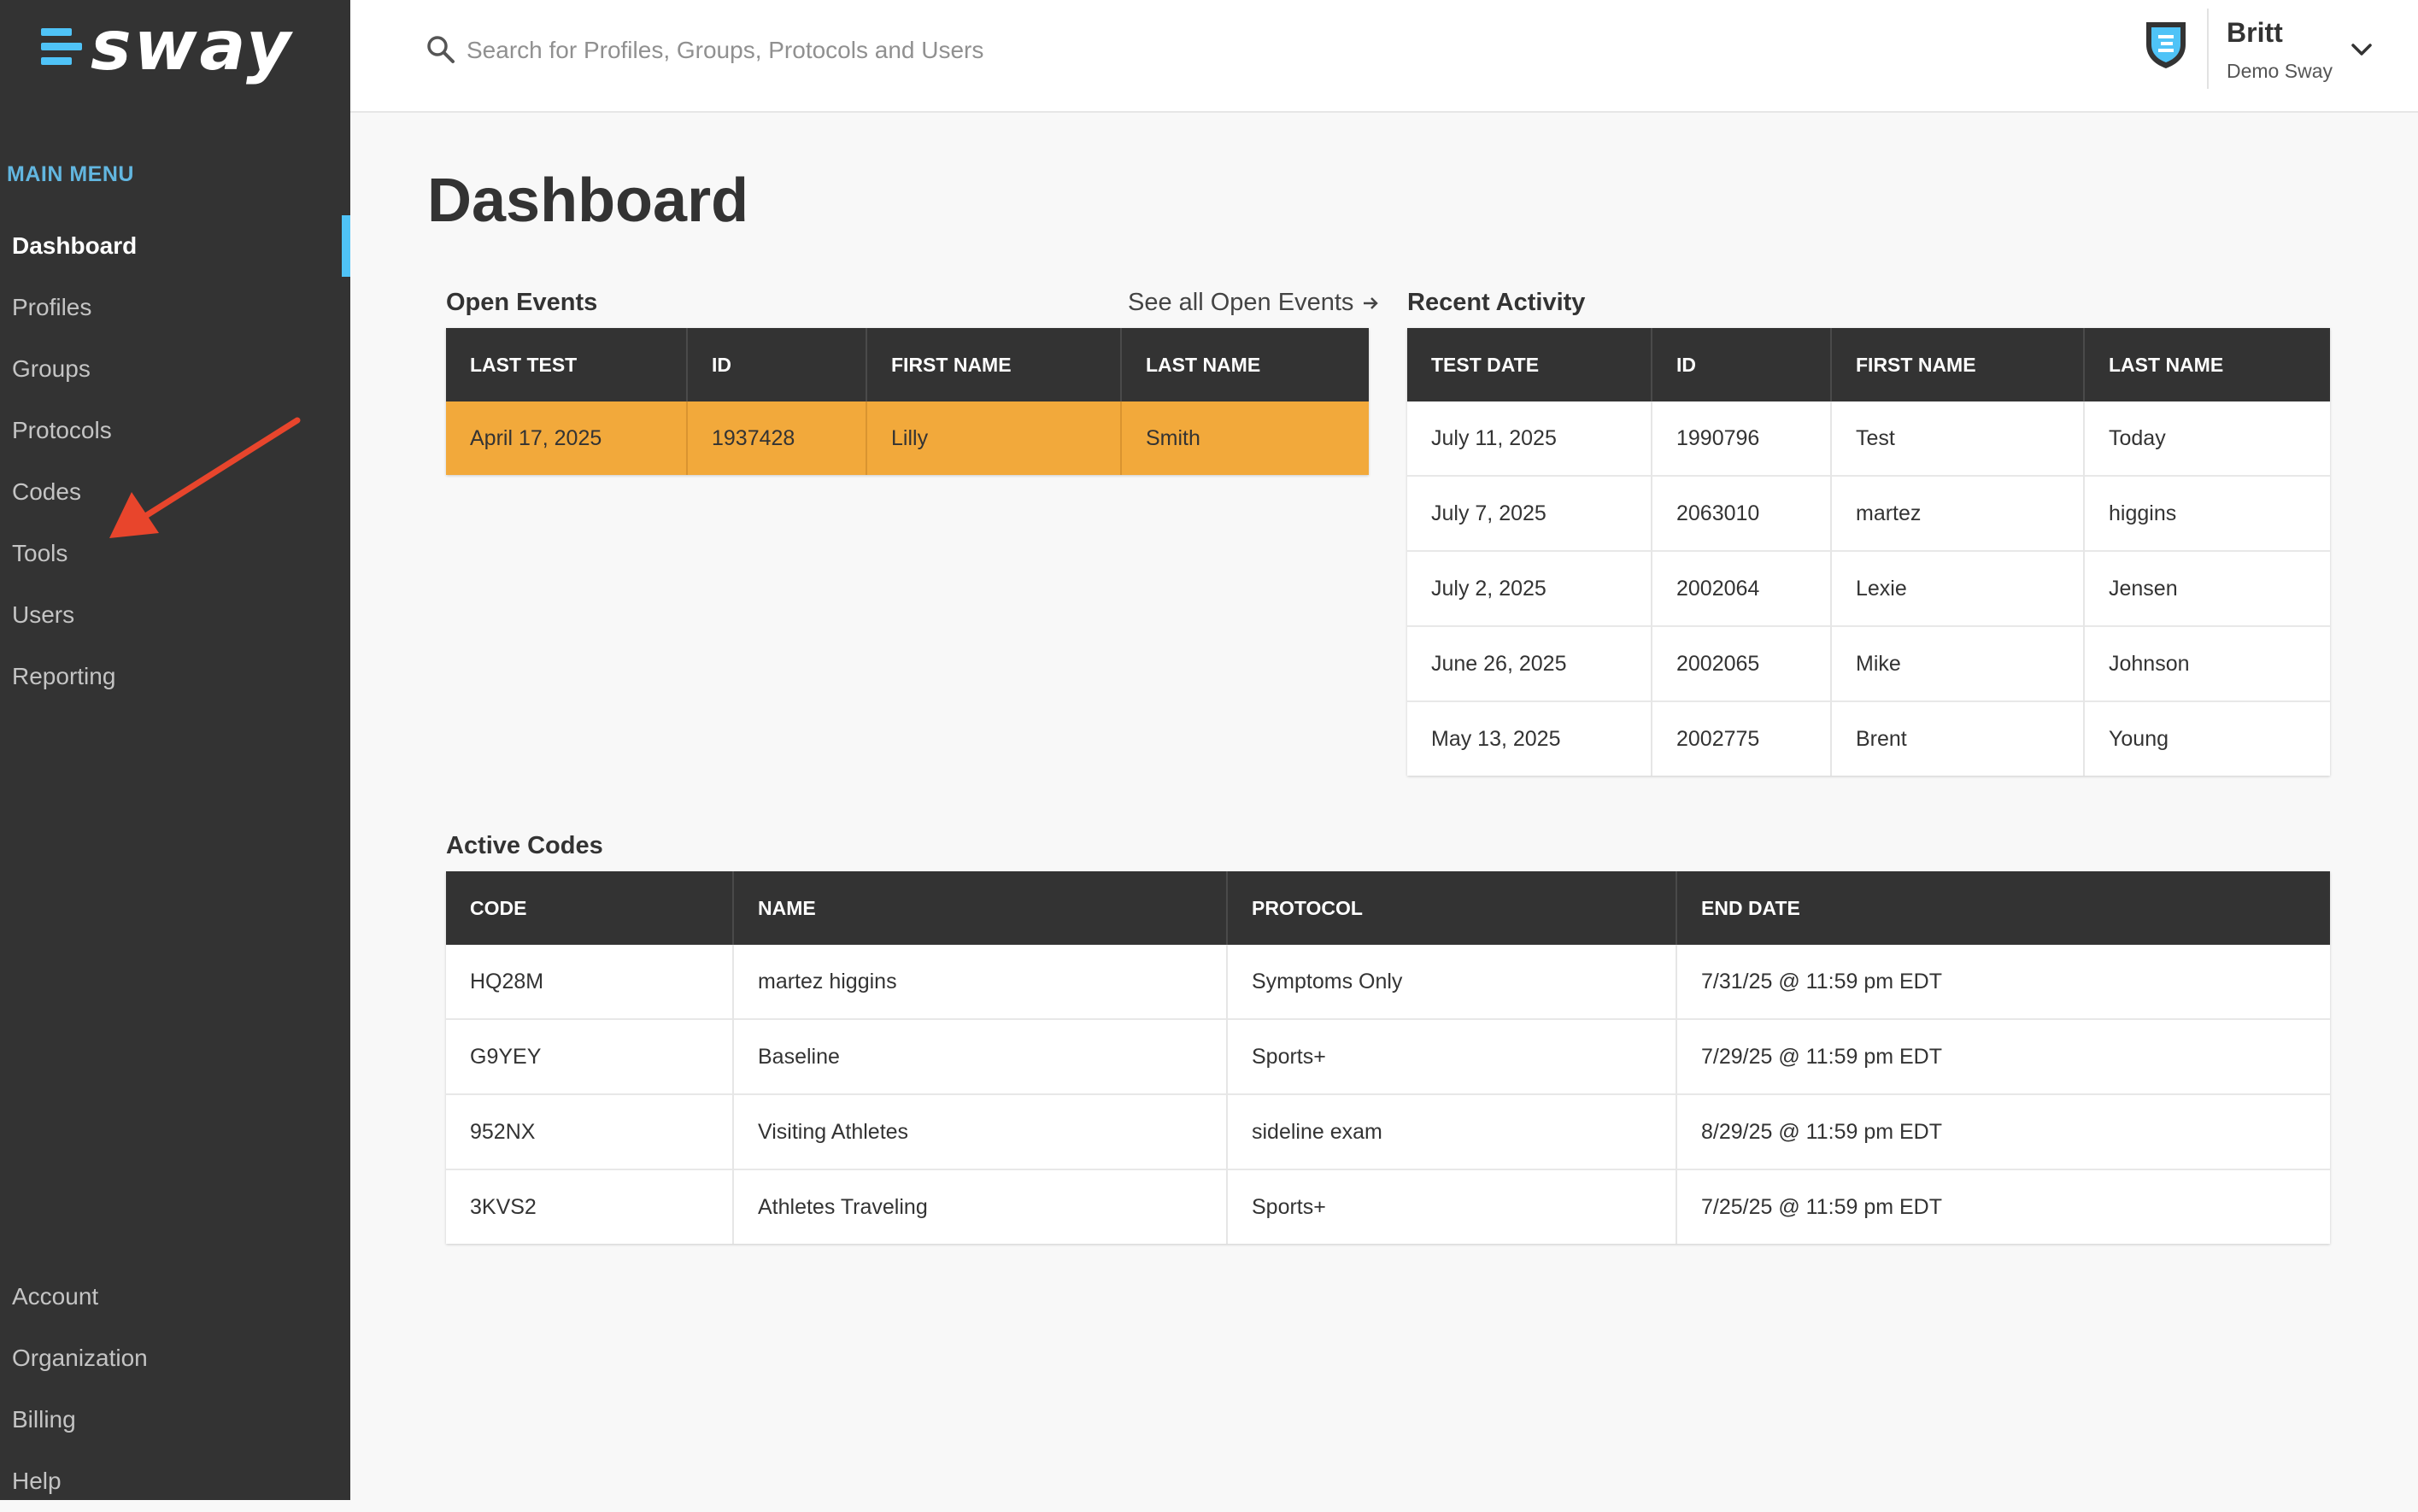 The image size is (2418, 1512). I want to click on column-header: PROTOCOL, so click(1452, 908).